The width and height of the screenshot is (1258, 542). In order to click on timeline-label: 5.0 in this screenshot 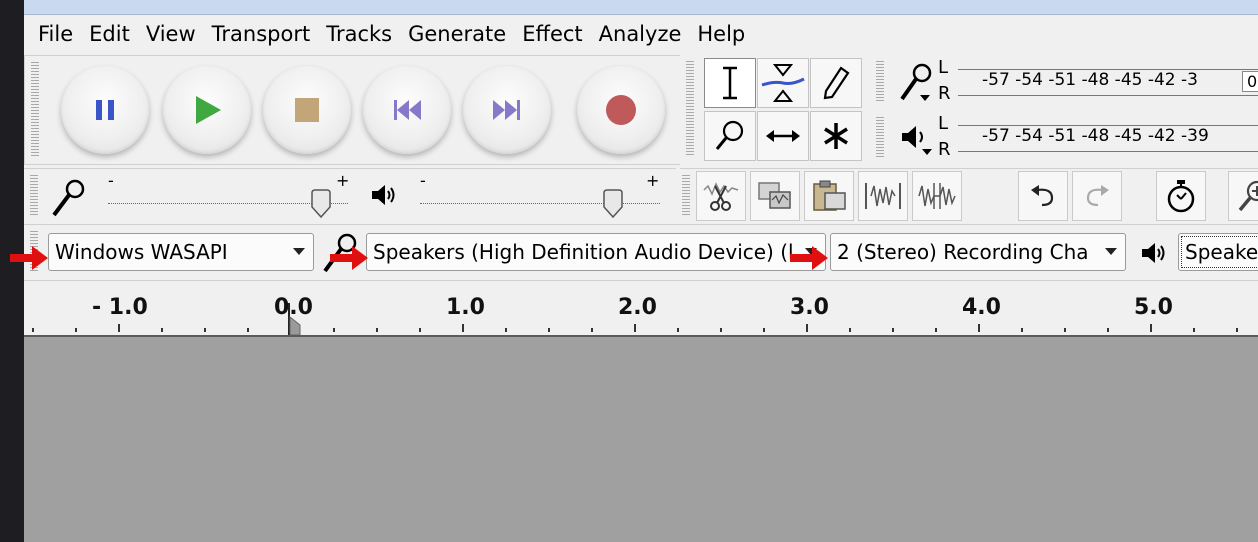, I will do `click(1153, 307)`.